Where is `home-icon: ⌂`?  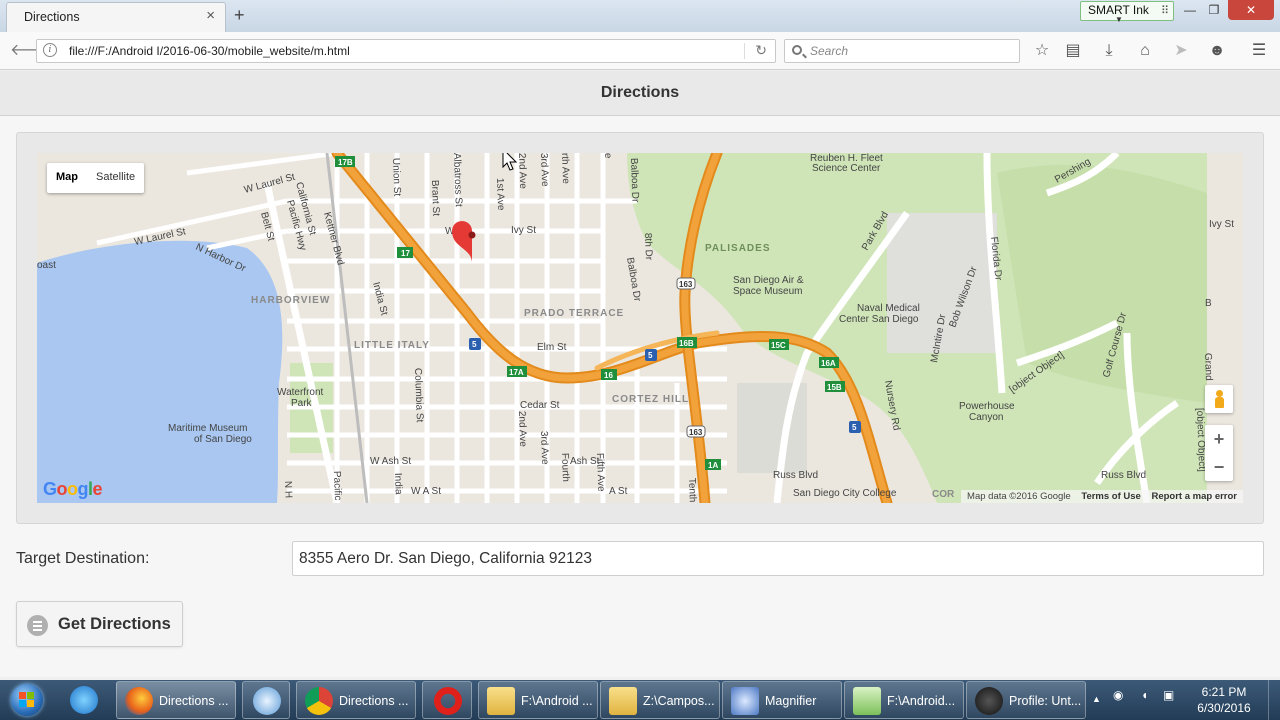
home-icon: ⌂ is located at coordinates (1145, 51).